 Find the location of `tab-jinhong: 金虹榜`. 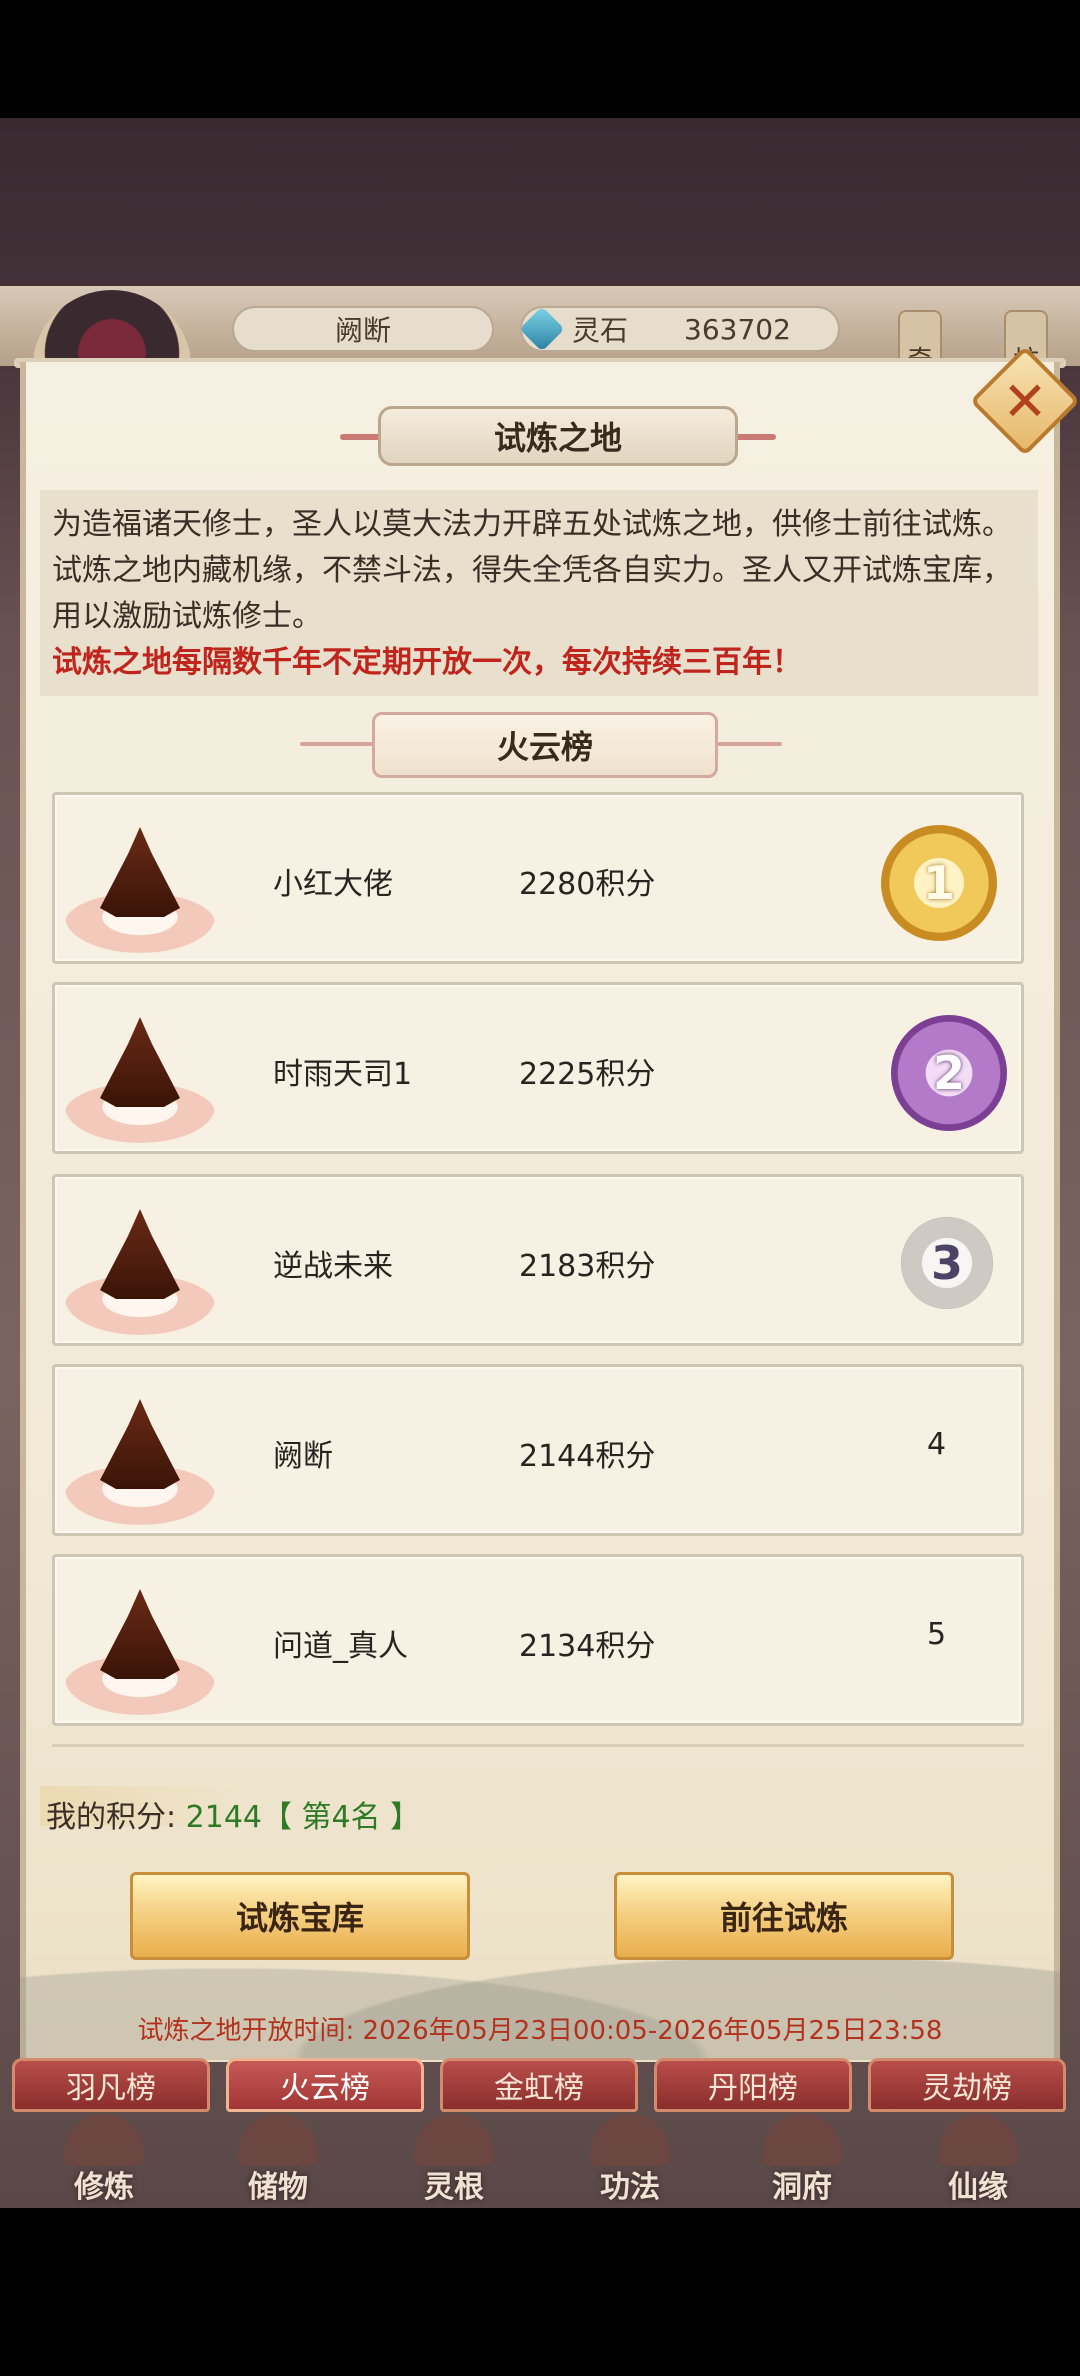

tab-jinhong: 金虹榜 is located at coordinates (539, 2085).